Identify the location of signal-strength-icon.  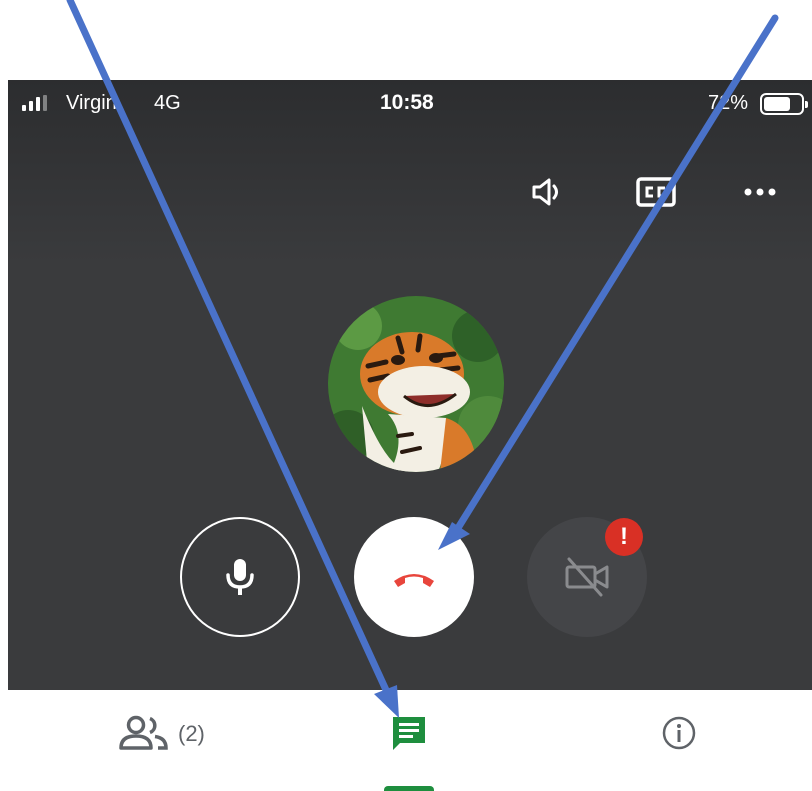
(34, 103).